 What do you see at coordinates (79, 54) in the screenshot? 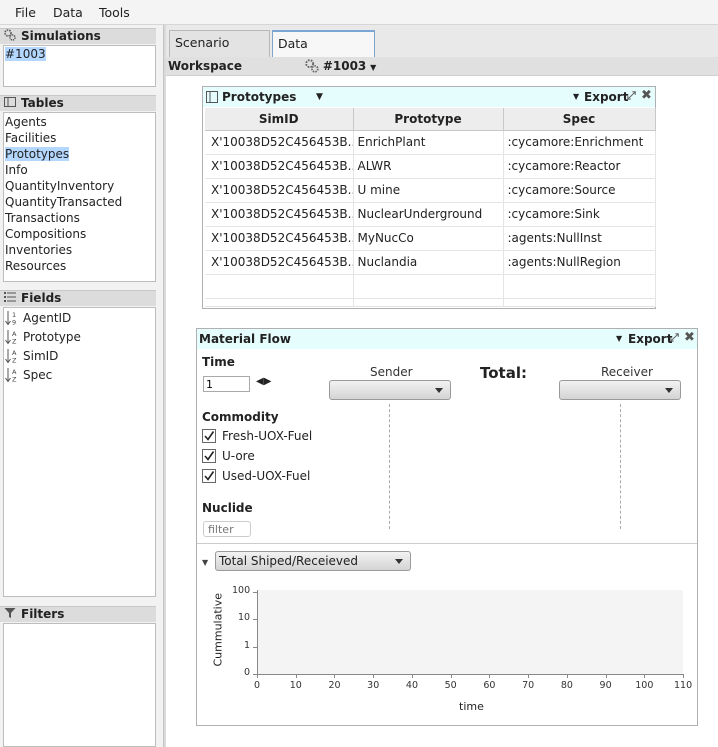
I see `simulation-item: #1003` at bounding box center [79, 54].